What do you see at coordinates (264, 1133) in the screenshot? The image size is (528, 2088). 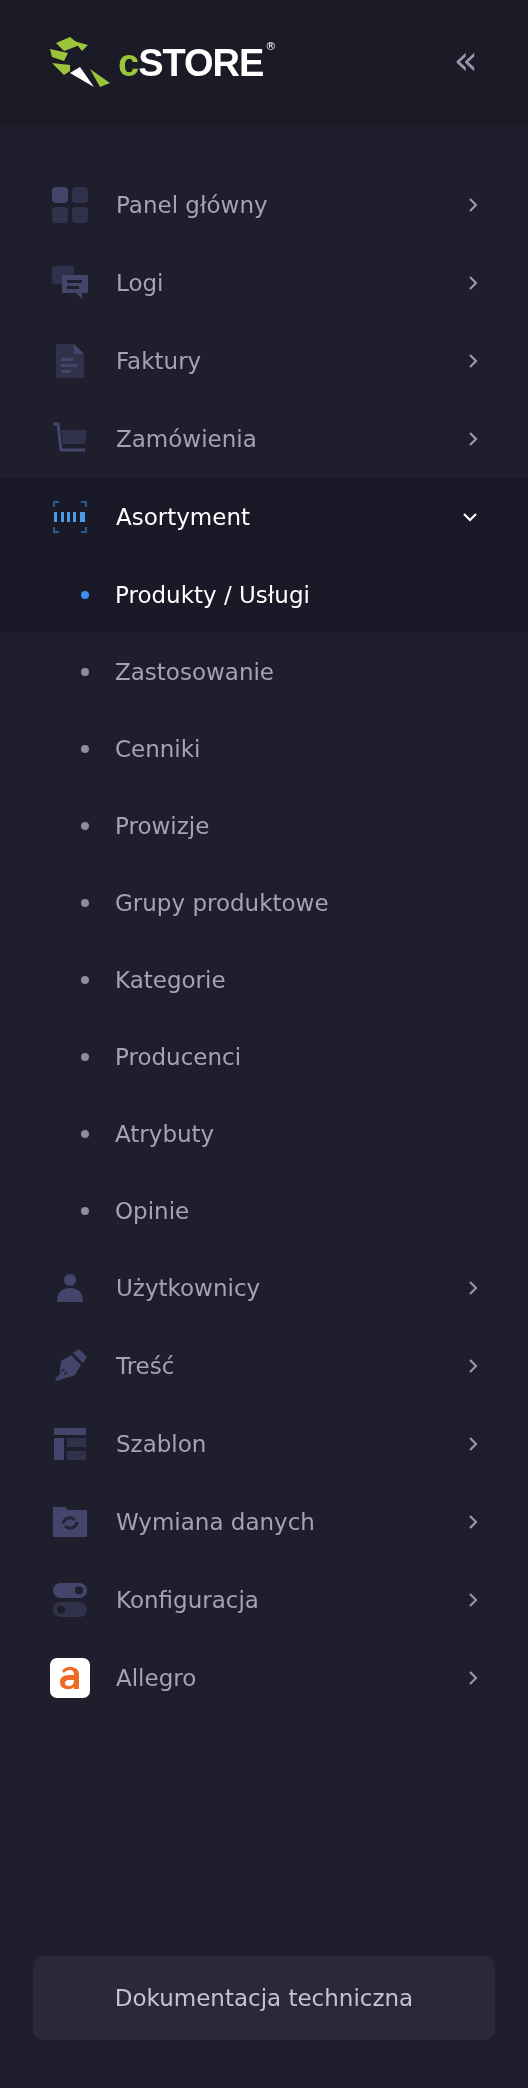 I see `submenu-item: Atrybuty` at bounding box center [264, 1133].